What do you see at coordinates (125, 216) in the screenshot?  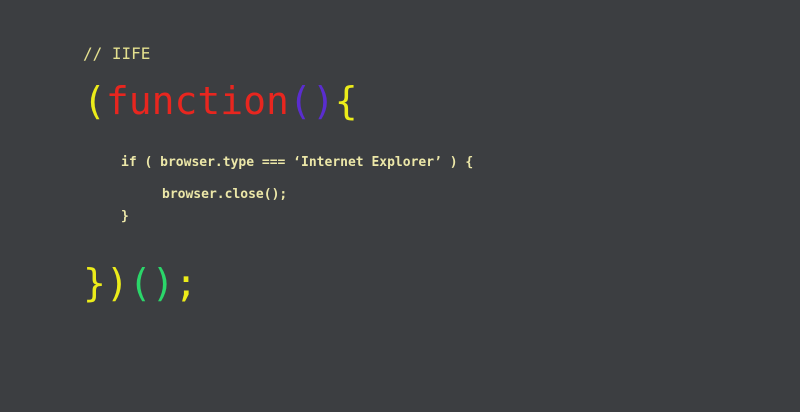 I see `if-close-brace: }` at bounding box center [125, 216].